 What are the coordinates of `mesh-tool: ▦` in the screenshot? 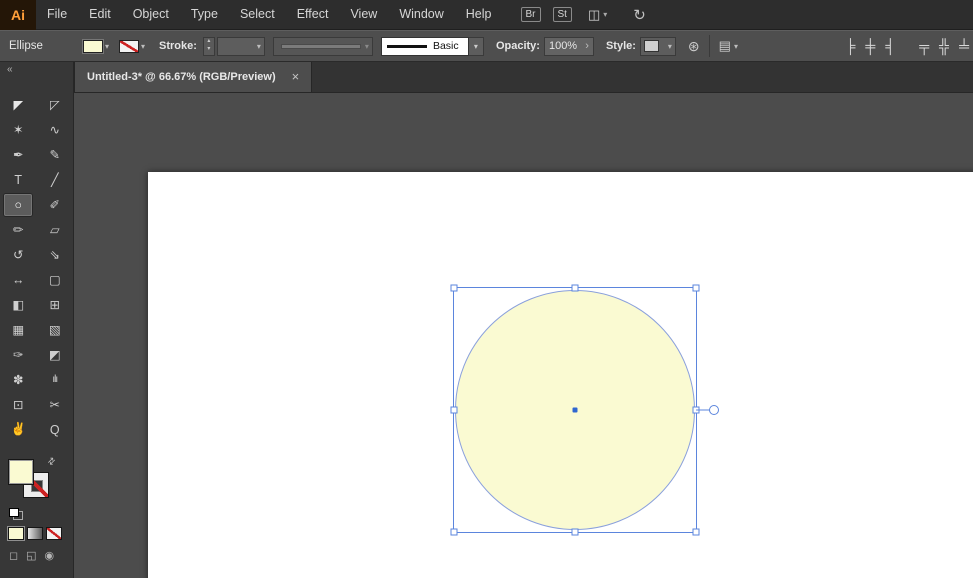 It's located at (18, 330).